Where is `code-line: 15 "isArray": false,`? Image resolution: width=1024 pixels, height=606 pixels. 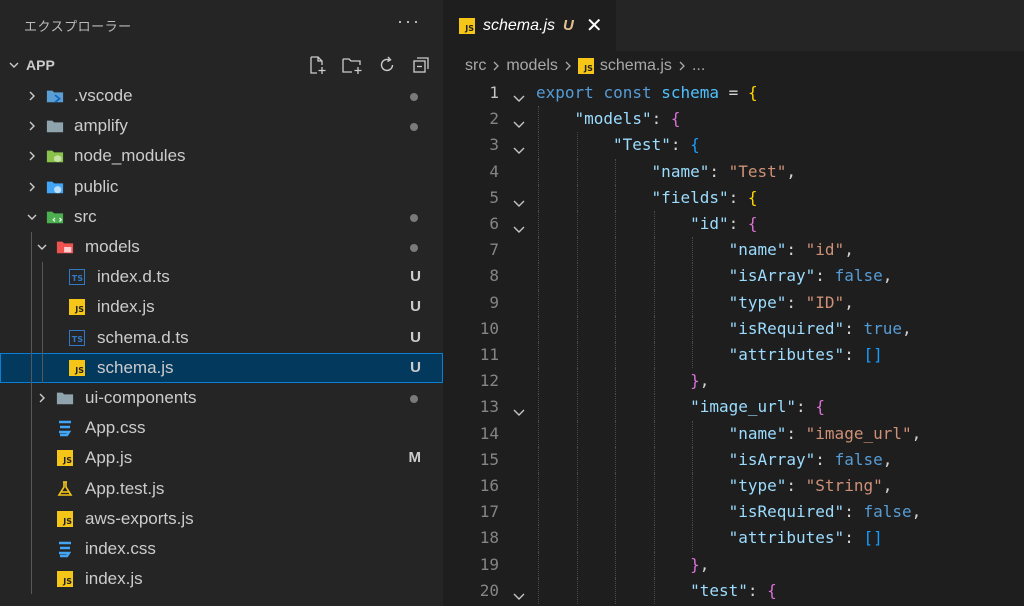 code-line: 15 "isArray": false, is located at coordinates (733, 459).